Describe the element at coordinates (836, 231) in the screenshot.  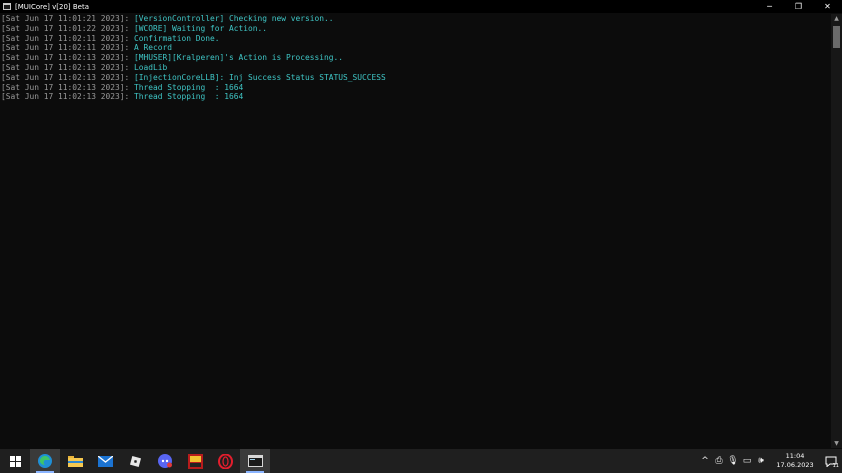
I see `vertical-scrollbar: ▲ ▼` at that location.